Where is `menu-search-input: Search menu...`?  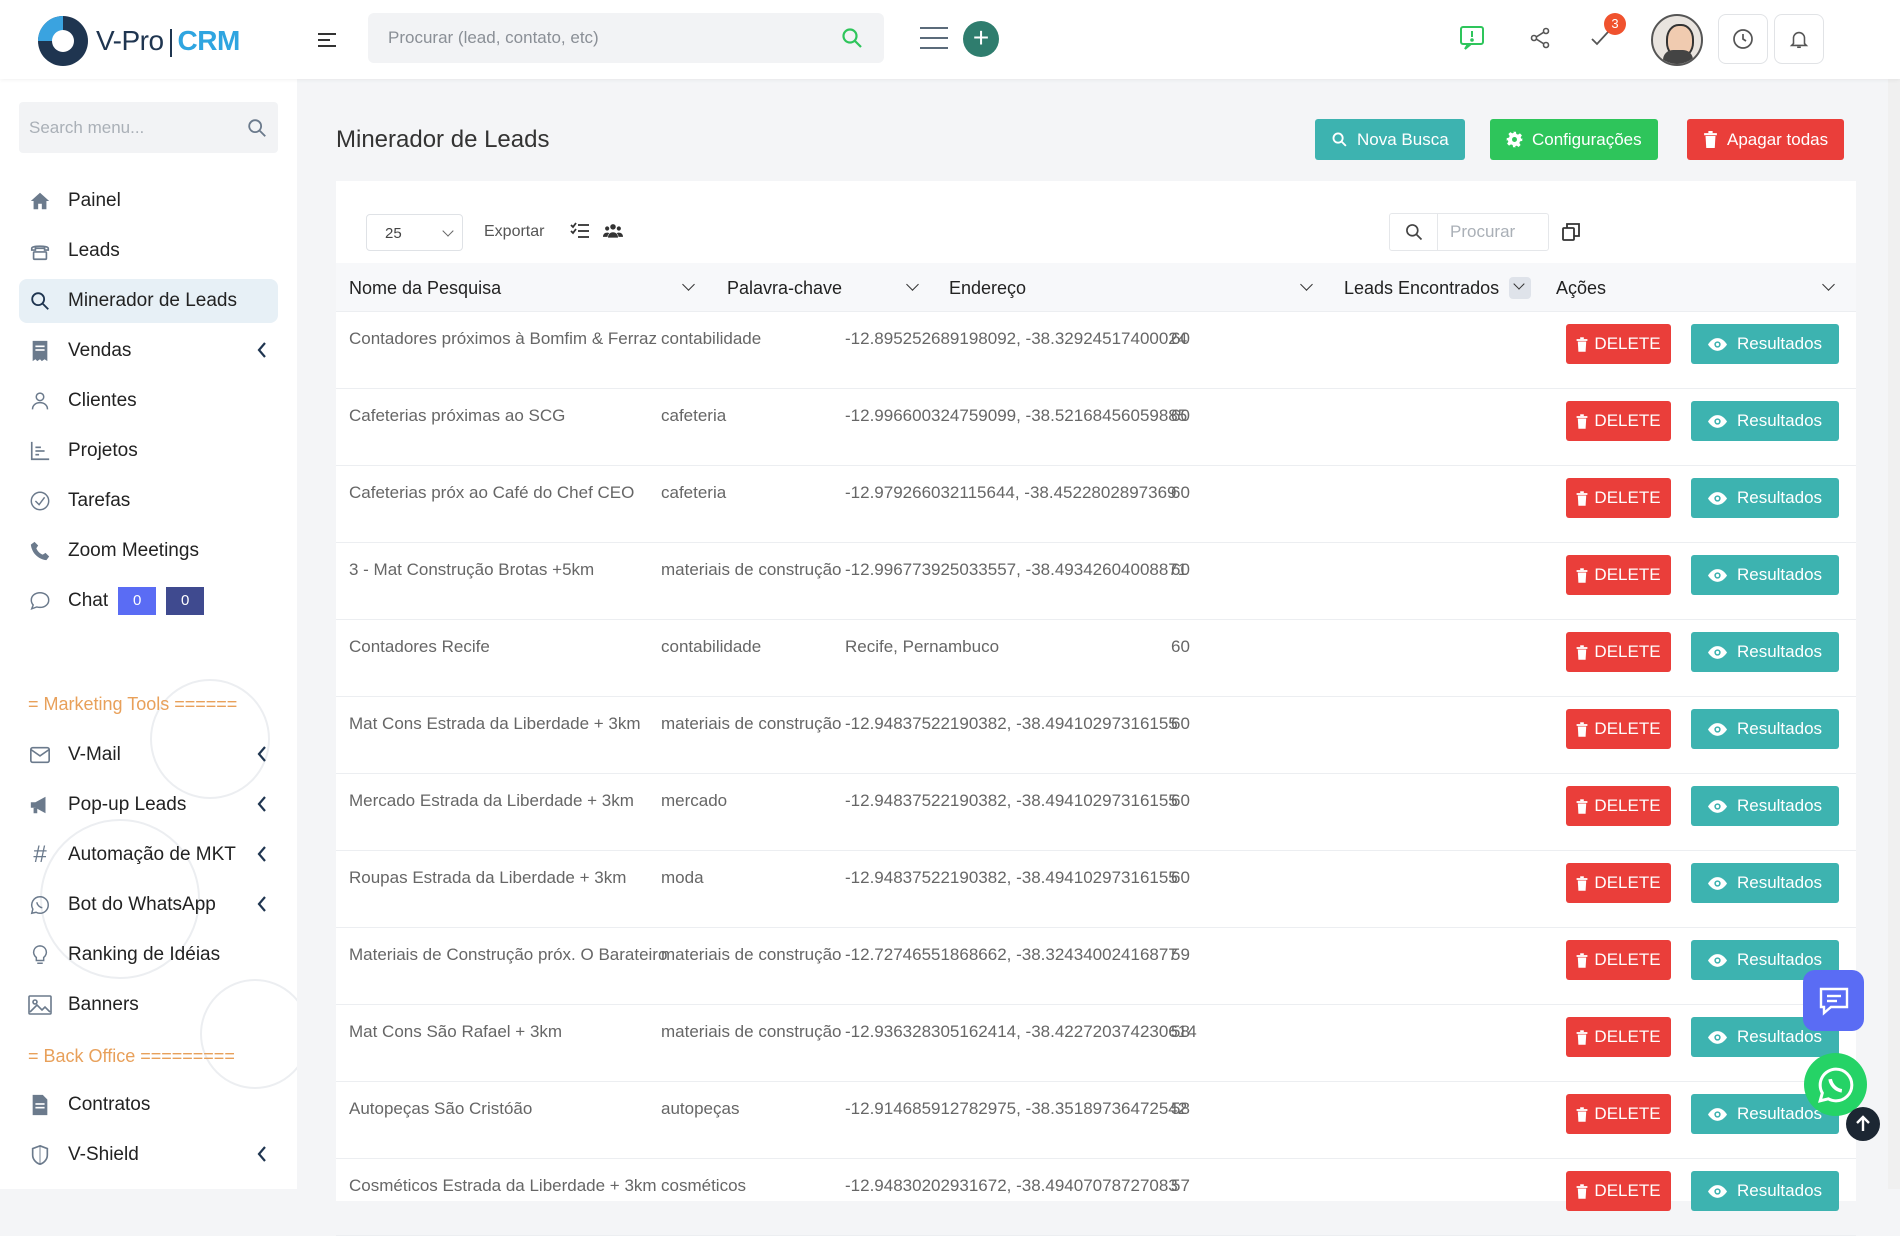 menu-search-input: Search menu... is located at coordinates (148, 127).